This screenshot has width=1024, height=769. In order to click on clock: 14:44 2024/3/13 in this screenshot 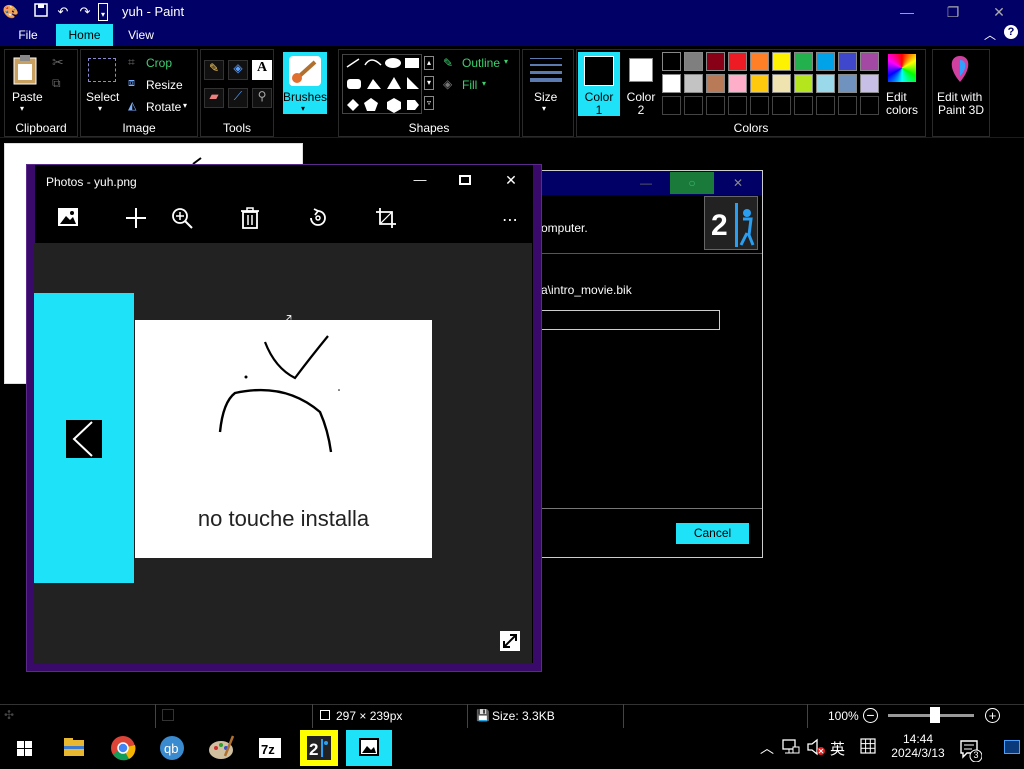, I will do `click(918, 748)`.